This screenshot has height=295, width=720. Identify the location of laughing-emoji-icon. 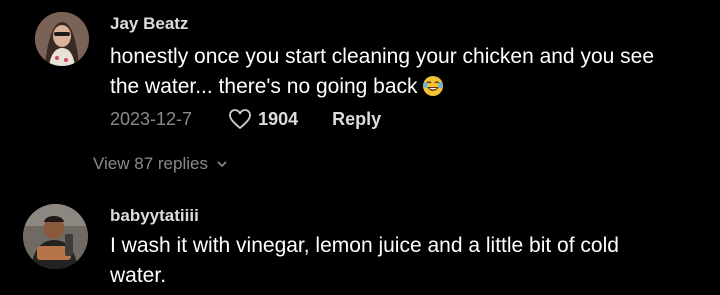
(433, 90).